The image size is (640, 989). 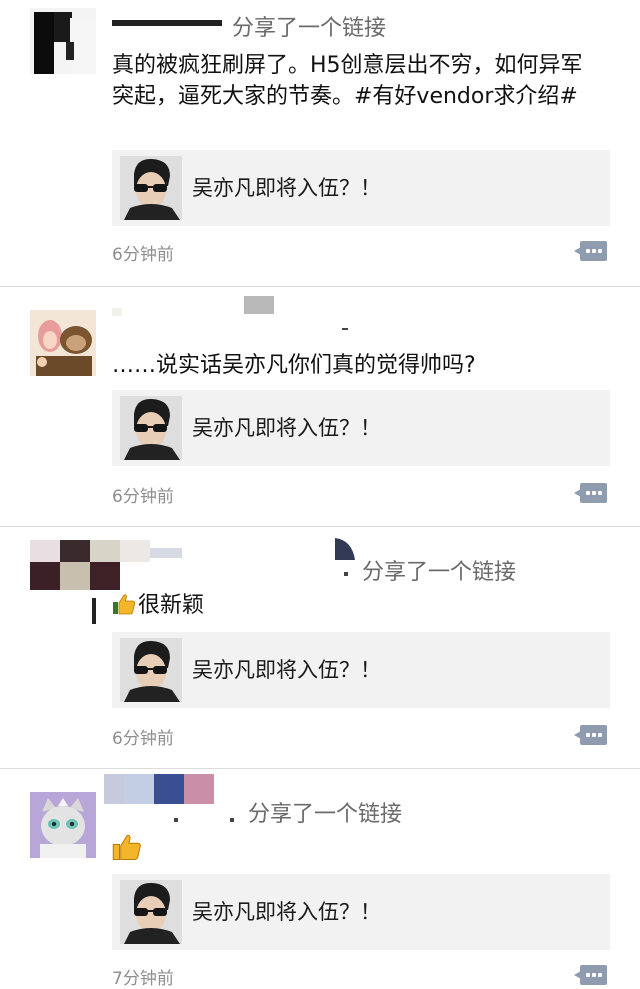 What do you see at coordinates (357, 605) in the screenshot?
I see `post-content: 很新颖` at bounding box center [357, 605].